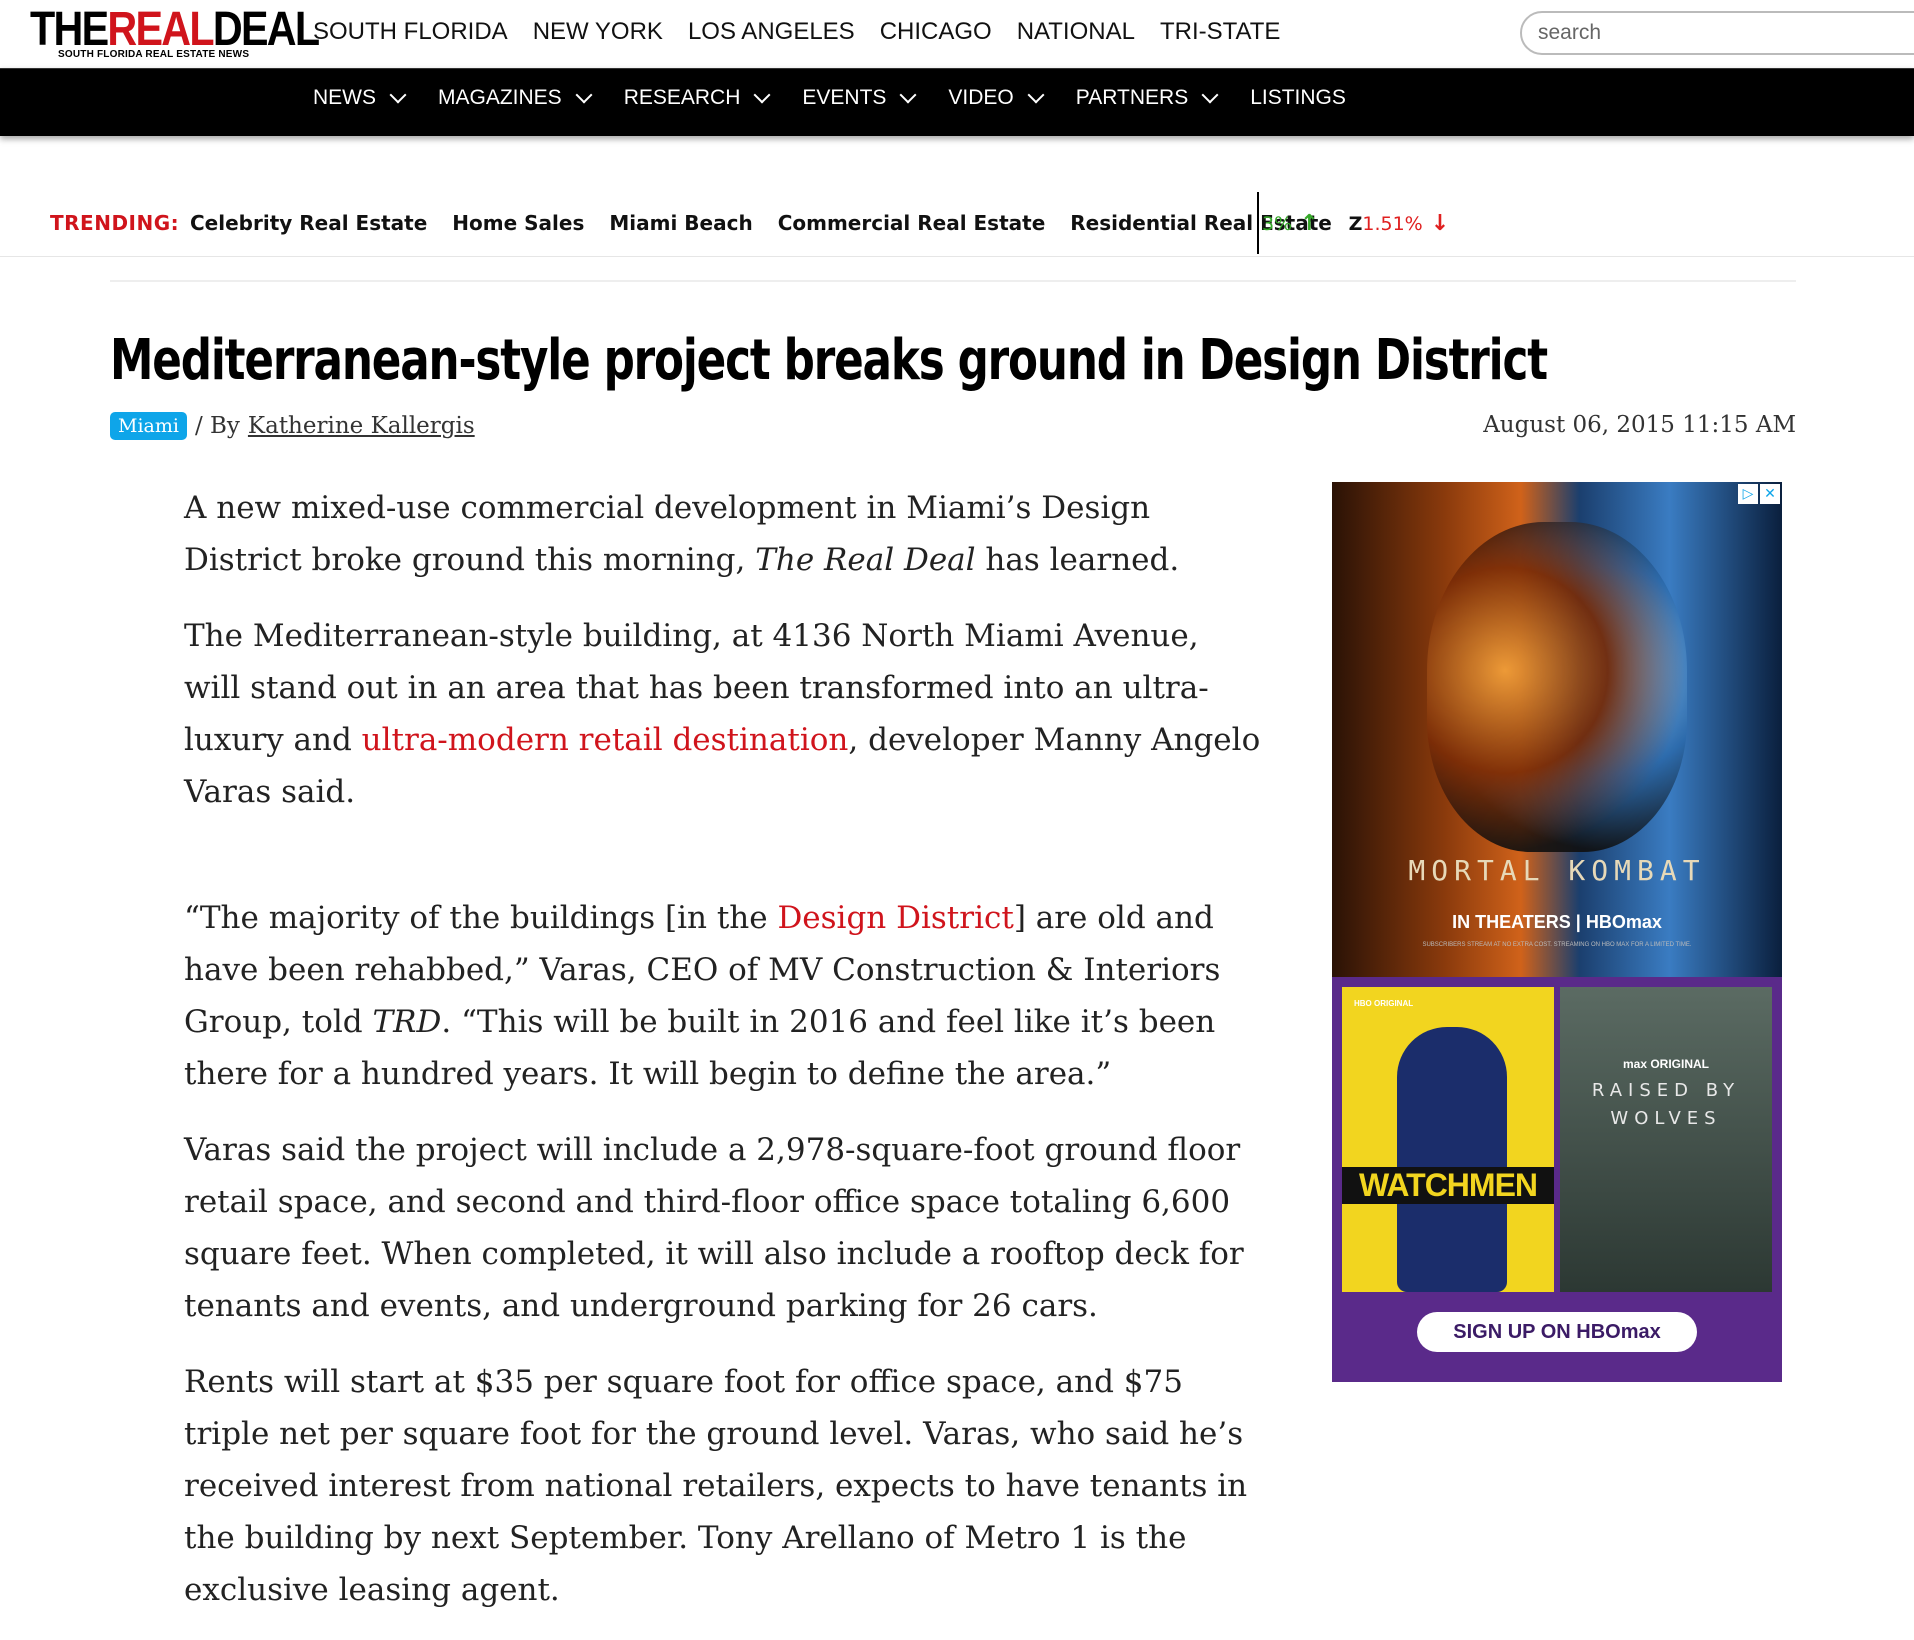 This screenshot has height=1640, width=1914. I want to click on arrow-up-icon: ↑, so click(1309, 223).